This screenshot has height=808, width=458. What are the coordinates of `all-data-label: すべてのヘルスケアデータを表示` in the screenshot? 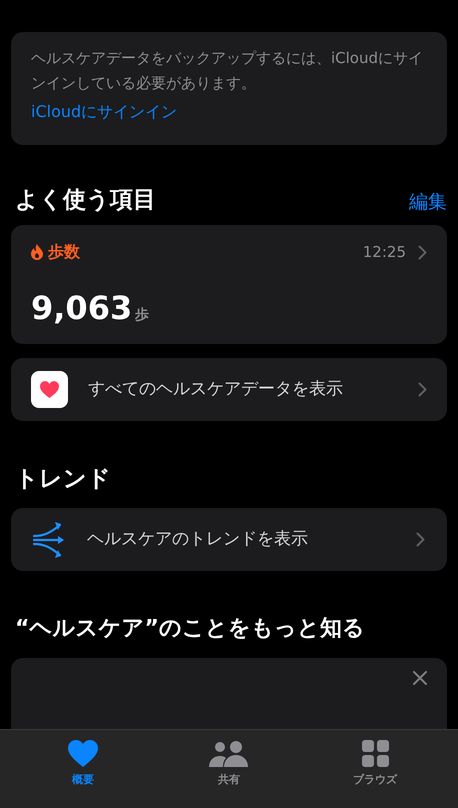 It's located at (216, 389).